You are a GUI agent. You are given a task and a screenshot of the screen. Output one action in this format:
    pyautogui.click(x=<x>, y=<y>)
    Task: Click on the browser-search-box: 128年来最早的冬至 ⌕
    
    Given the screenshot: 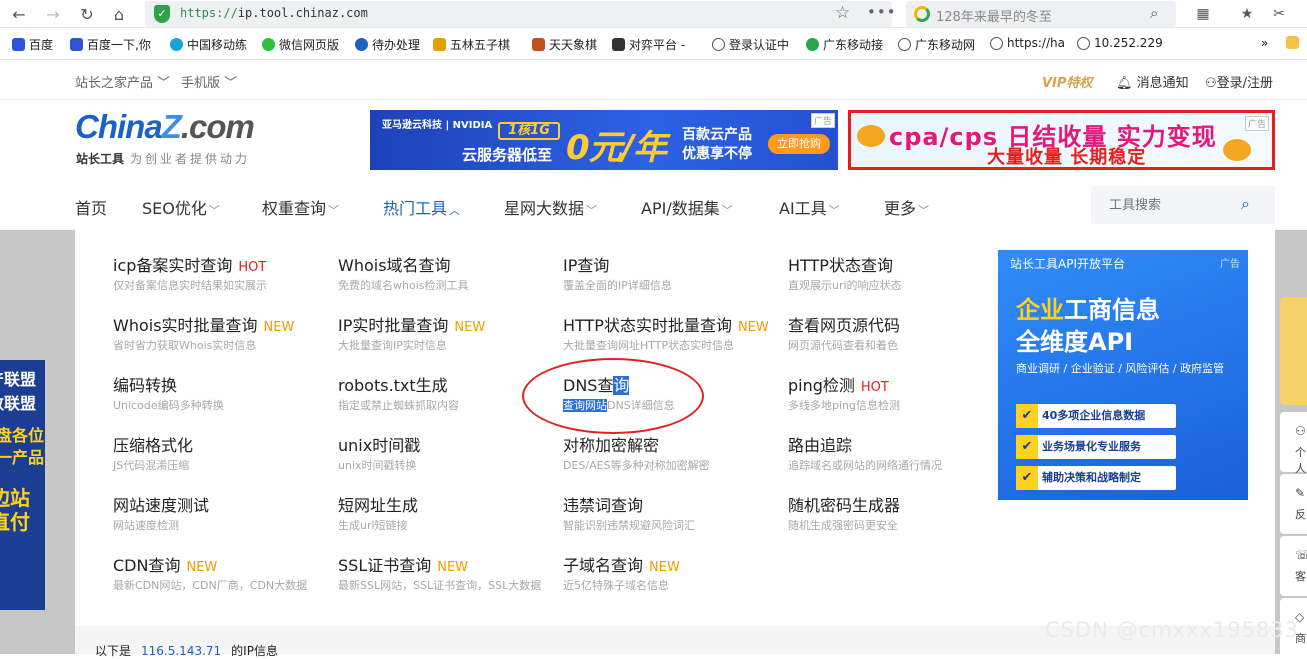 What is the action you would take?
    pyautogui.click(x=1041, y=14)
    